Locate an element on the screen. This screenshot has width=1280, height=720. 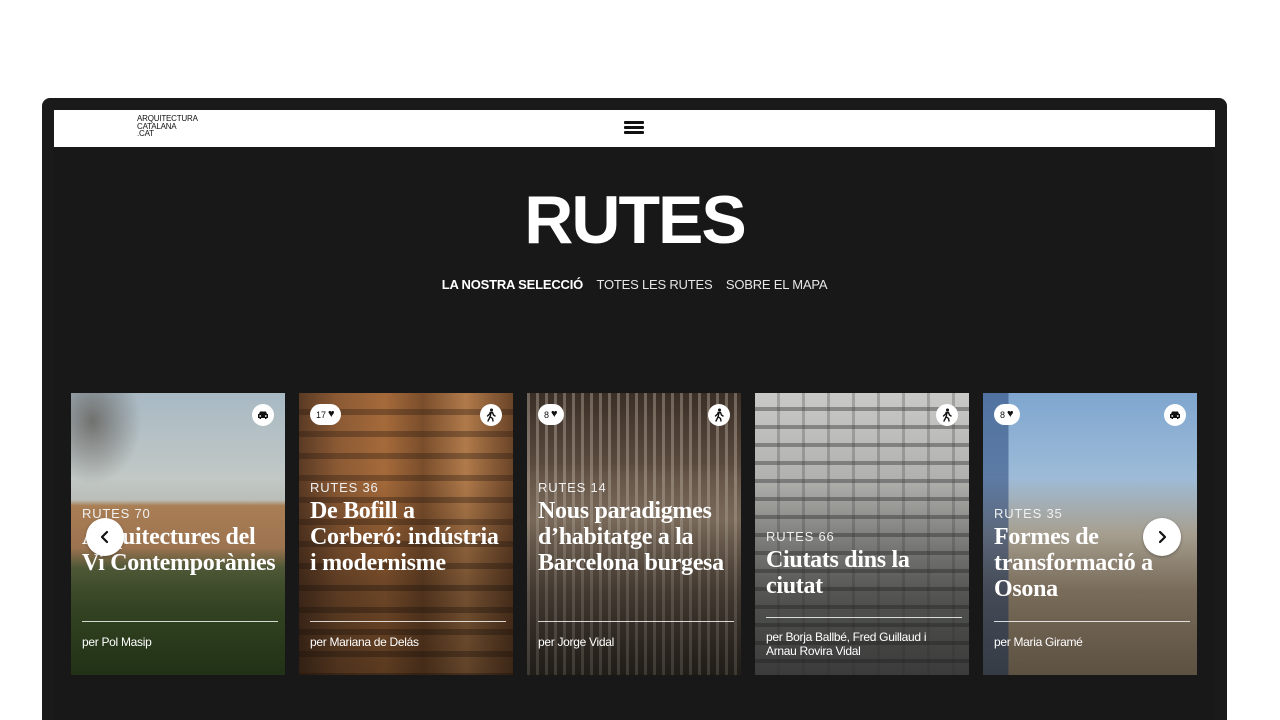
tab-nostra-seleccio: LA NOSTRA SELECCIÓ is located at coordinates (513, 284).